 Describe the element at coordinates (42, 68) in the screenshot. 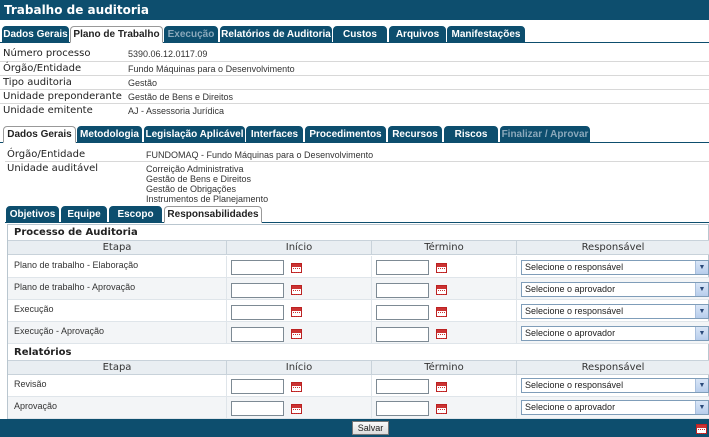

I see `label-orgao-entidade: Órgão/Entidade` at that location.